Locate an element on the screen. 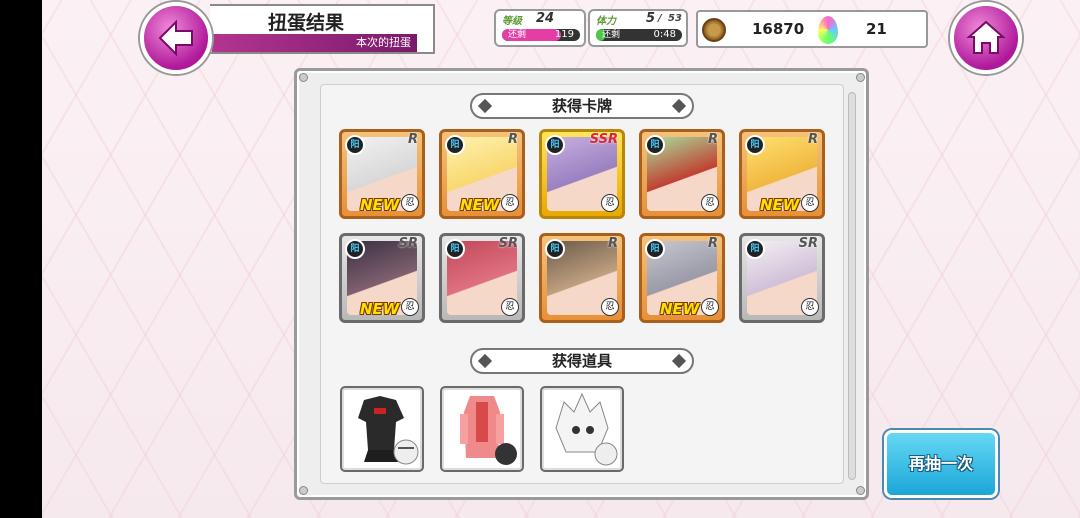  outfit-icon is located at coordinates (388, 430).